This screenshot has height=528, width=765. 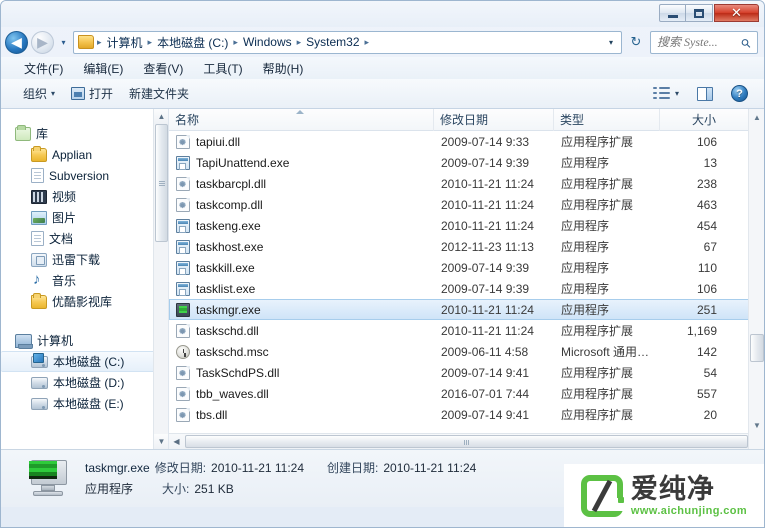 What do you see at coordinates (466, 246) in the screenshot?
I see `table-row: taskhost.exe 2012-11-23 11:13 应用程序 67` at bounding box center [466, 246].